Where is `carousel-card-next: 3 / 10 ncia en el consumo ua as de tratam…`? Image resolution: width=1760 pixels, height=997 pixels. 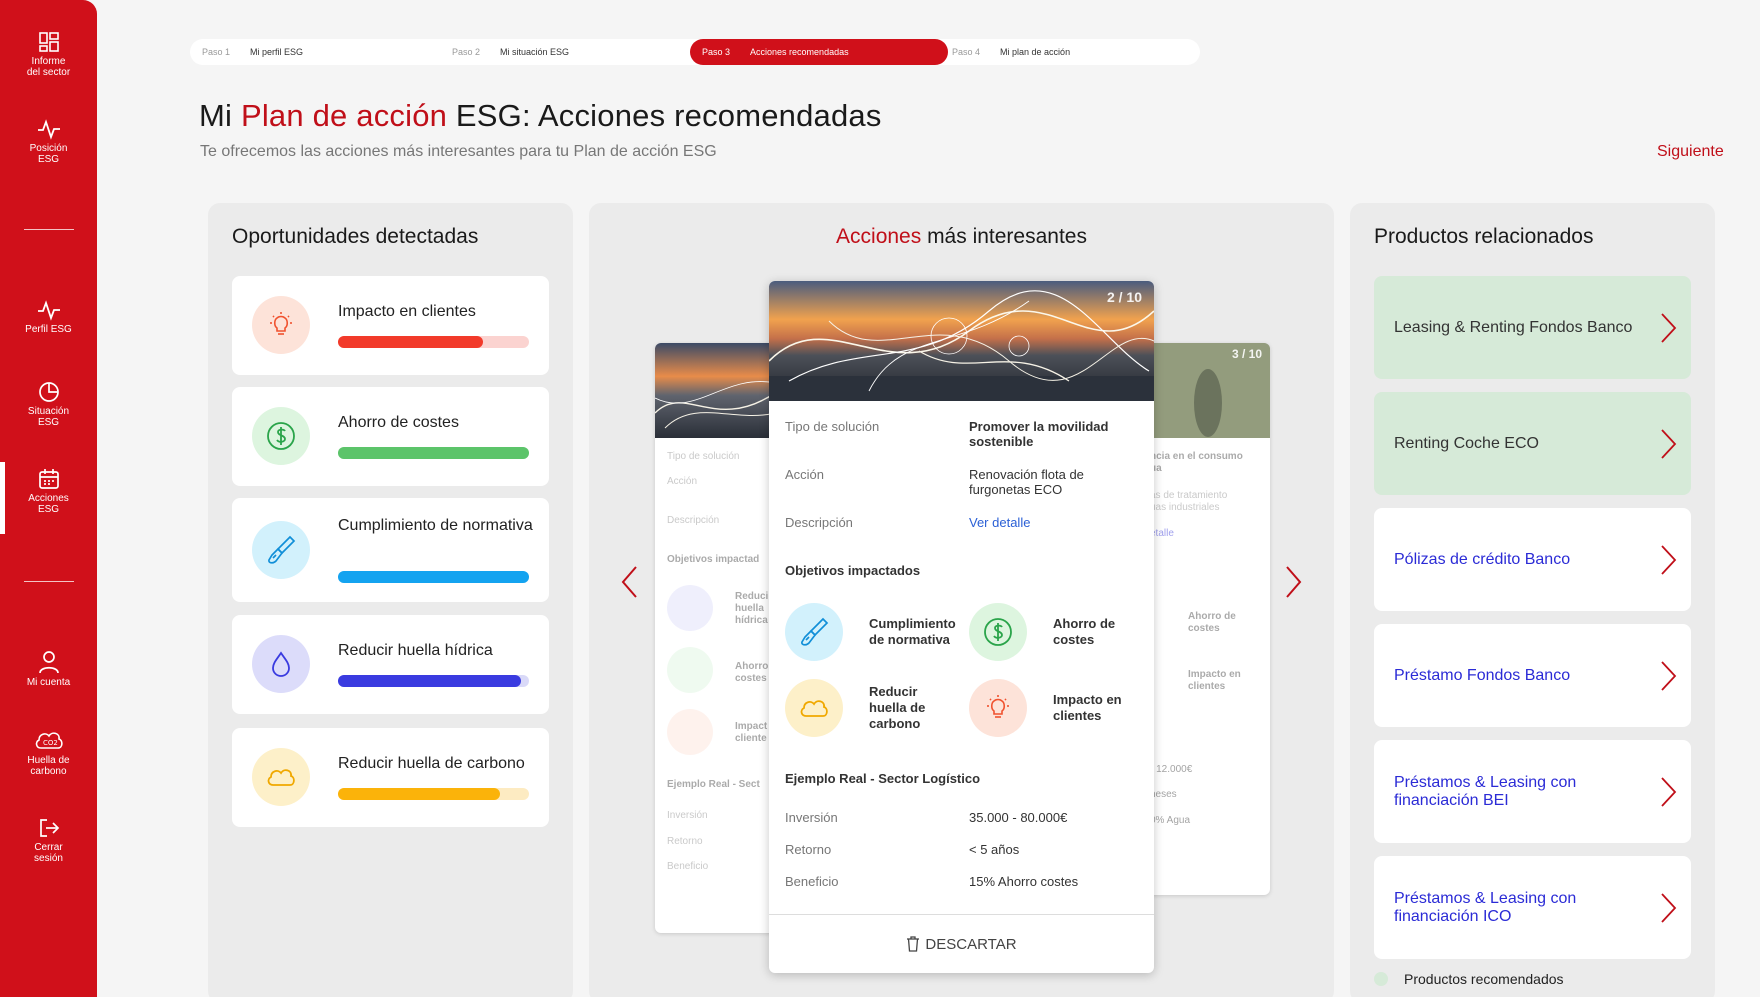 carousel-card-next: 3 / 10 ncia en el consumo ua as de tratam… is located at coordinates (1209, 619).